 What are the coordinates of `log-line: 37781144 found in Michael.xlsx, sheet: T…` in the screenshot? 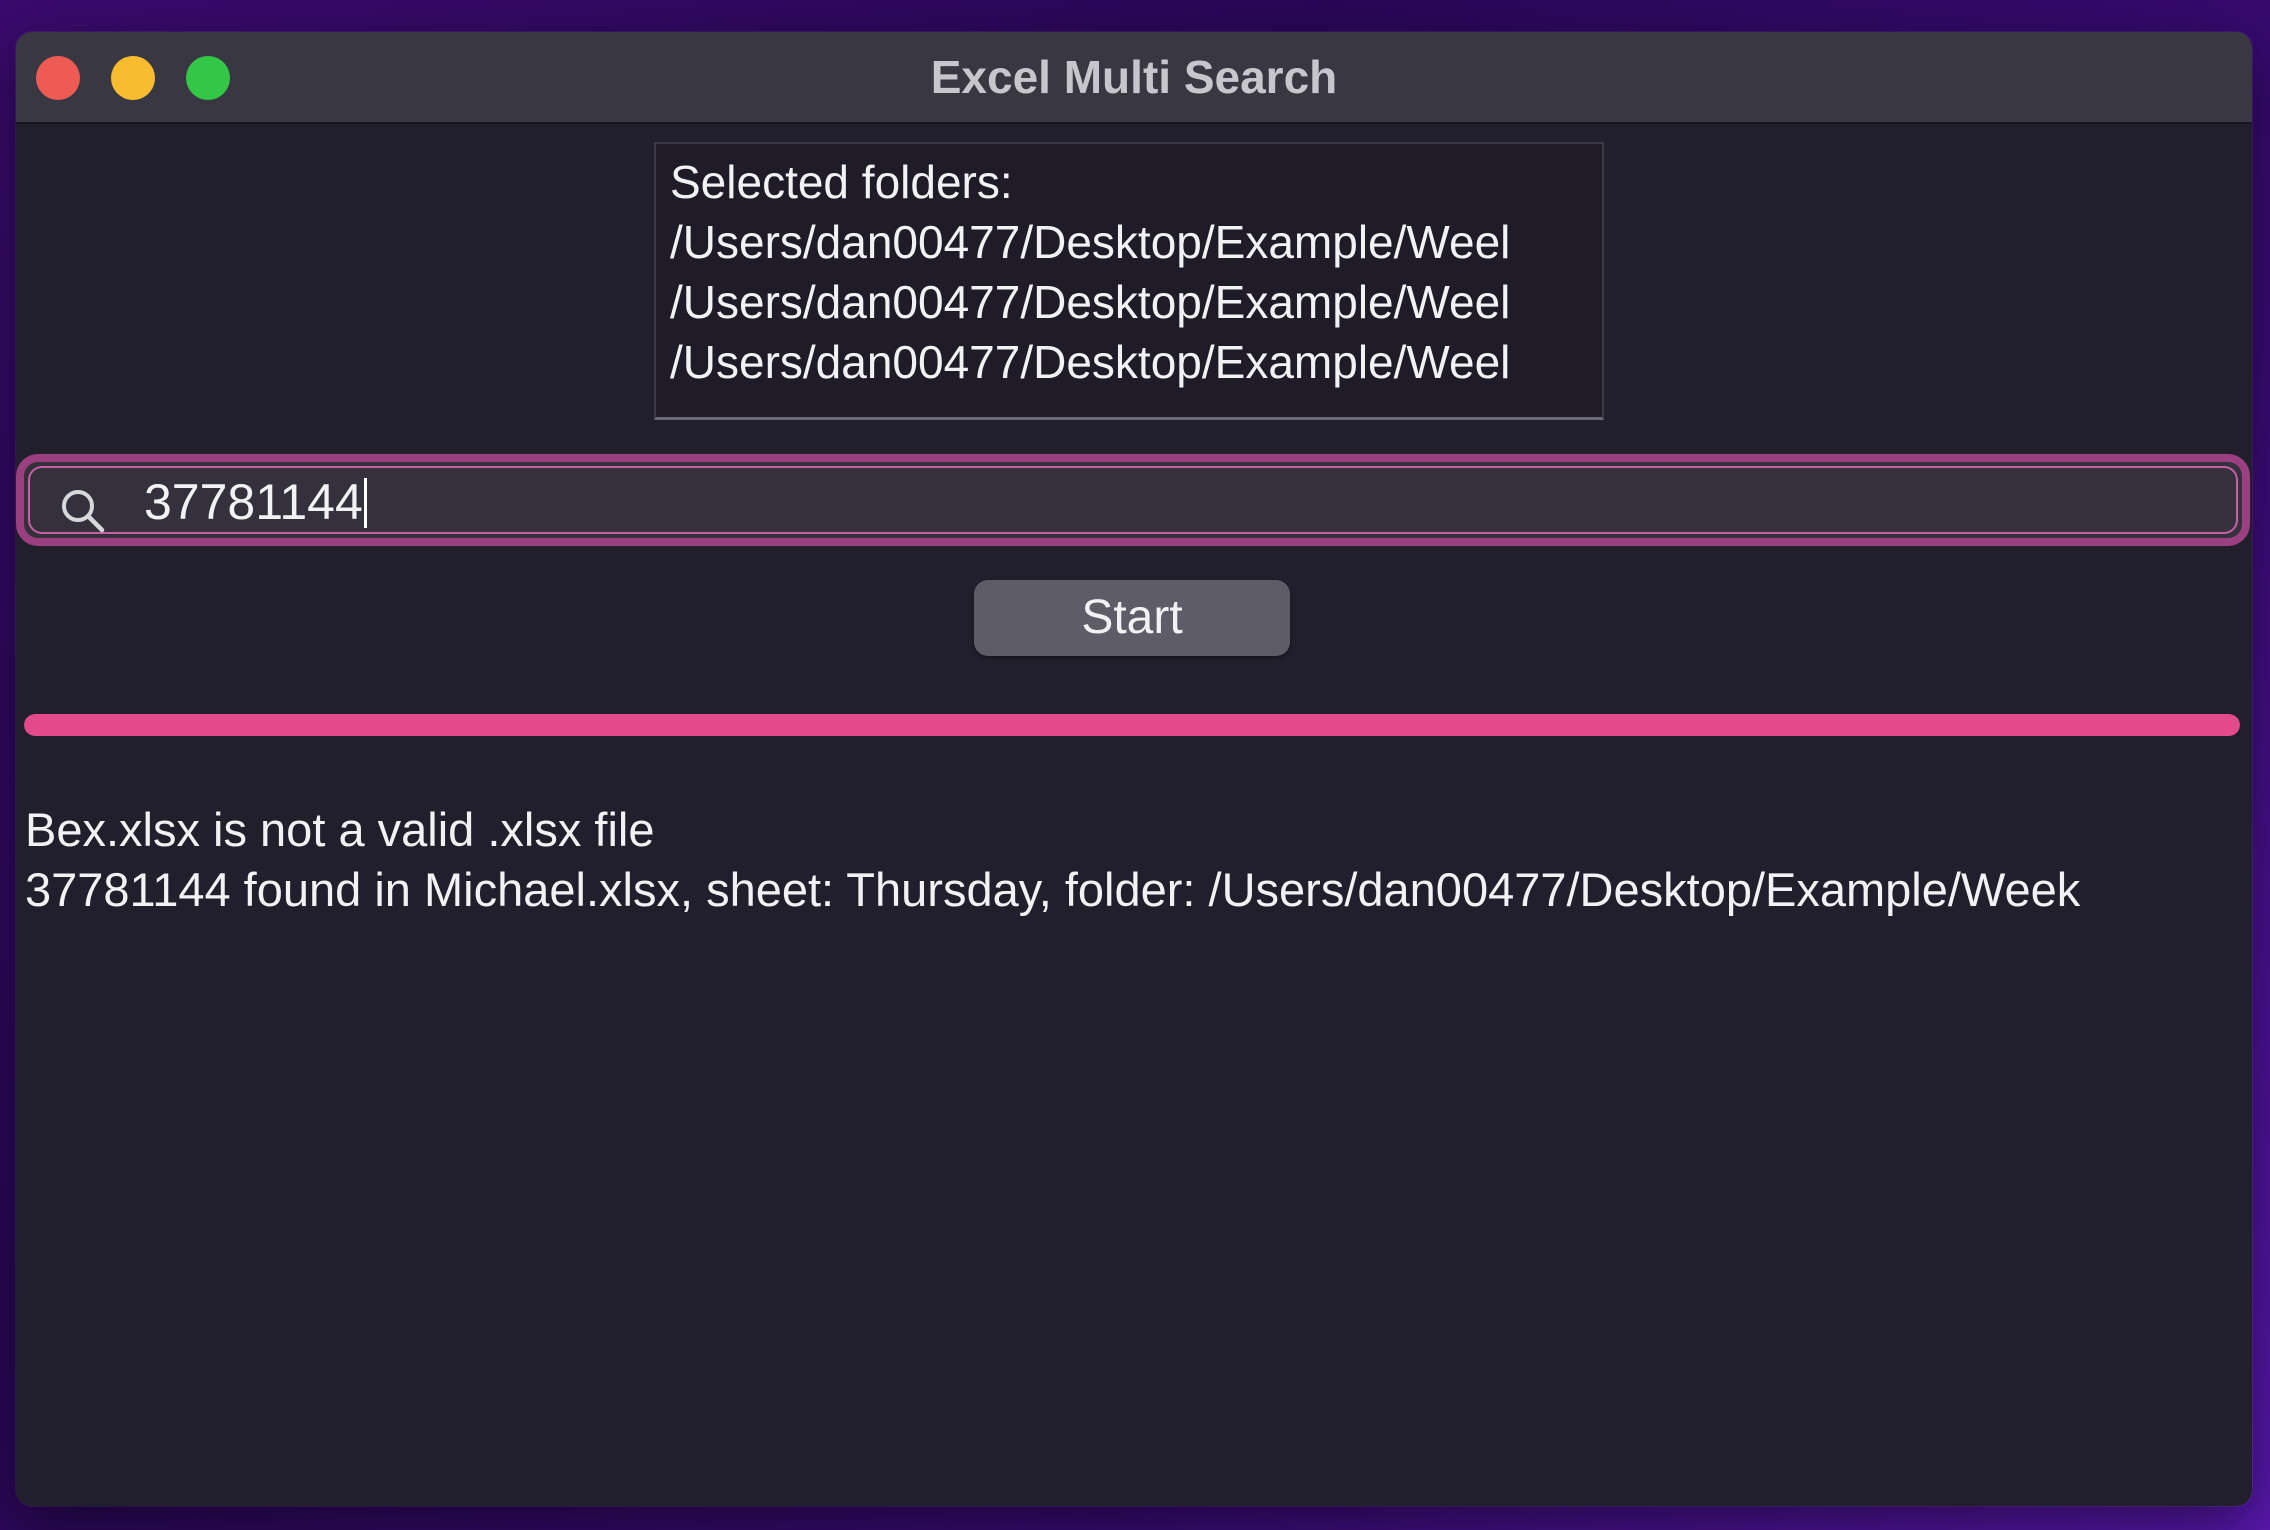 It's located at (1053, 889).